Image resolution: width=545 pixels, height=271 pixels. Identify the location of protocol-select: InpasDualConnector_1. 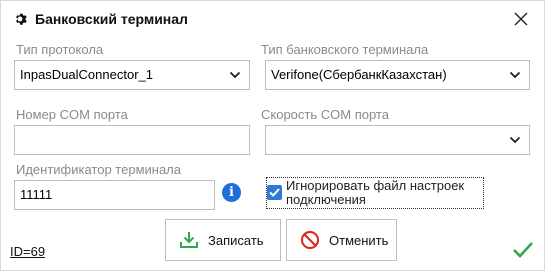
(132, 75).